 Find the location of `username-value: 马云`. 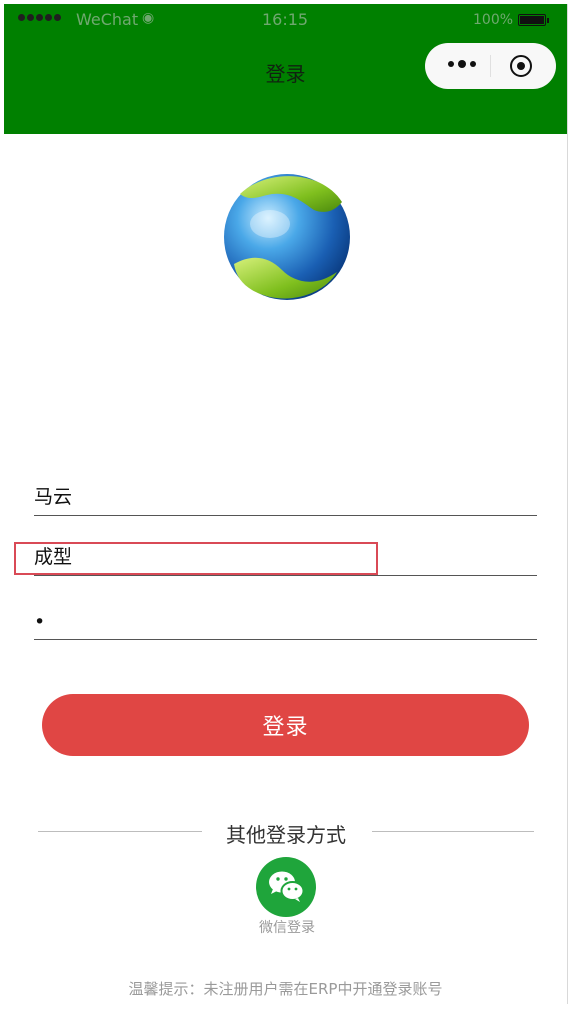

username-value: 马云 is located at coordinates (53, 497).